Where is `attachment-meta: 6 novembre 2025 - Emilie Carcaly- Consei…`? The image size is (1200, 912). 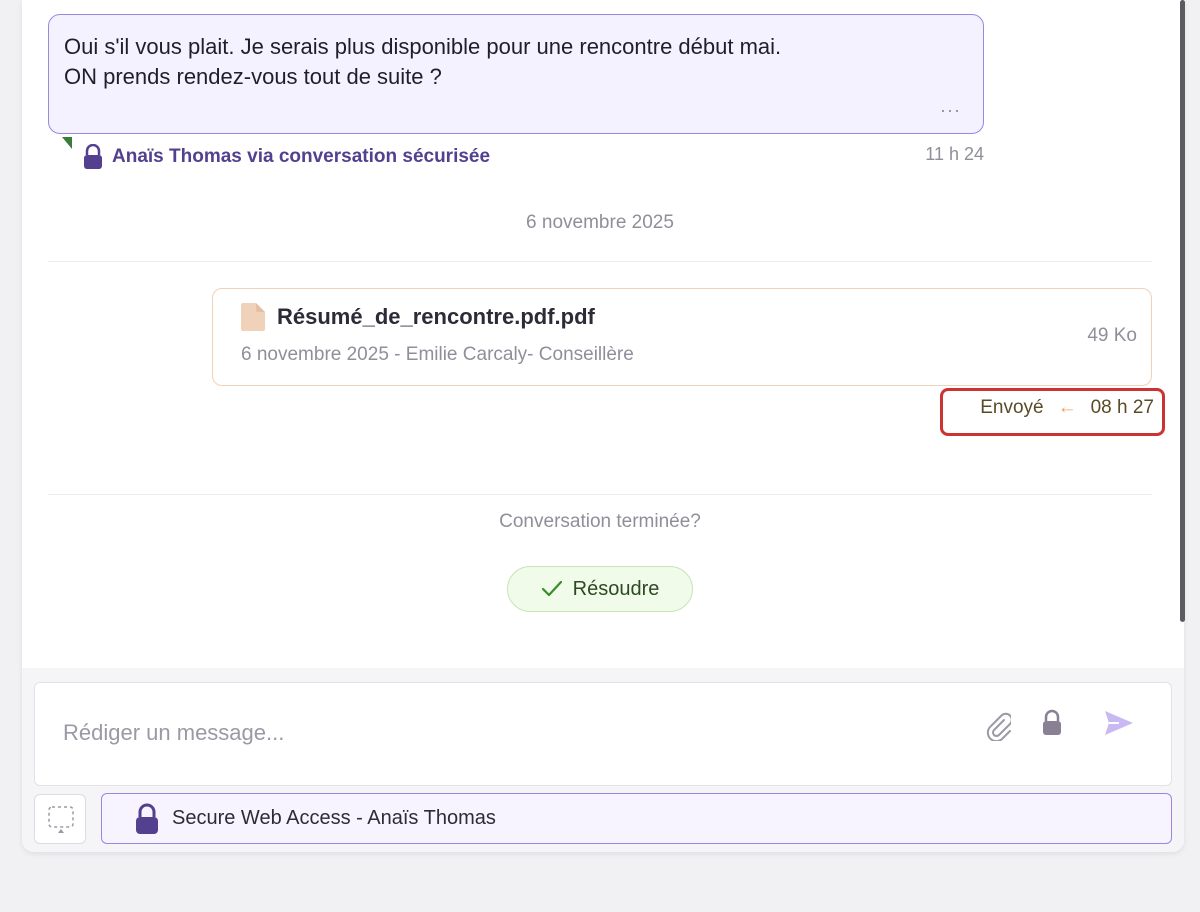 attachment-meta: 6 novembre 2025 - Emilie Carcaly- Consei… is located at coordinates (437, 354).